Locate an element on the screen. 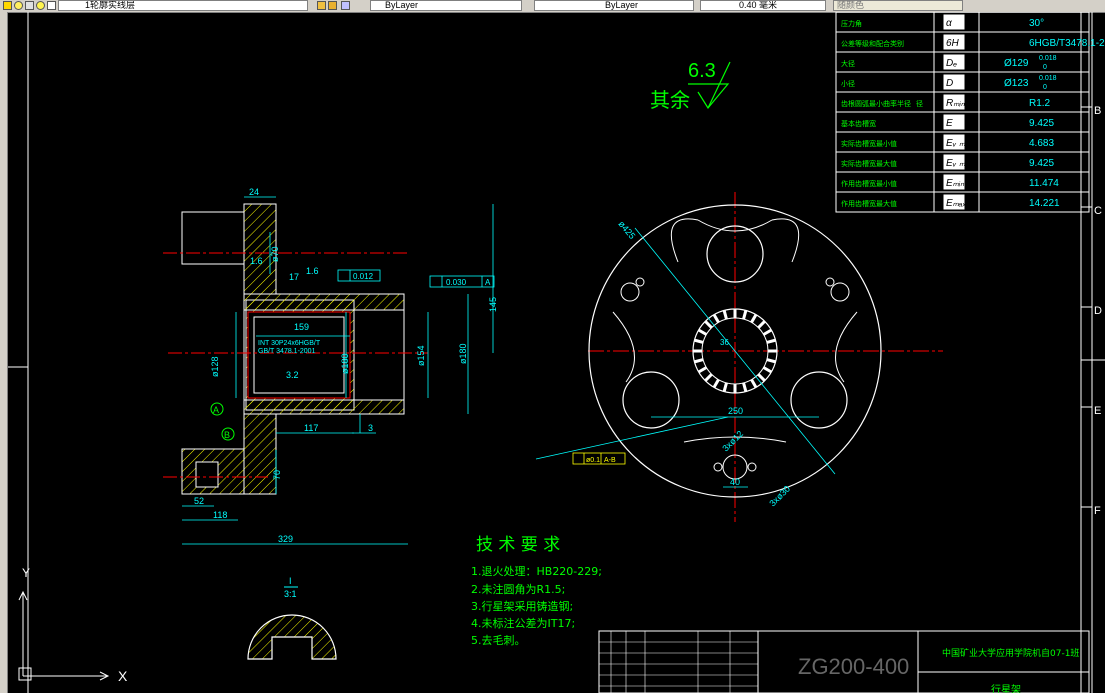 The width and height of the screenshot is (1105, 693). layer-dropdown: 1轮廓实线层 is located at coordinates (183, 5).